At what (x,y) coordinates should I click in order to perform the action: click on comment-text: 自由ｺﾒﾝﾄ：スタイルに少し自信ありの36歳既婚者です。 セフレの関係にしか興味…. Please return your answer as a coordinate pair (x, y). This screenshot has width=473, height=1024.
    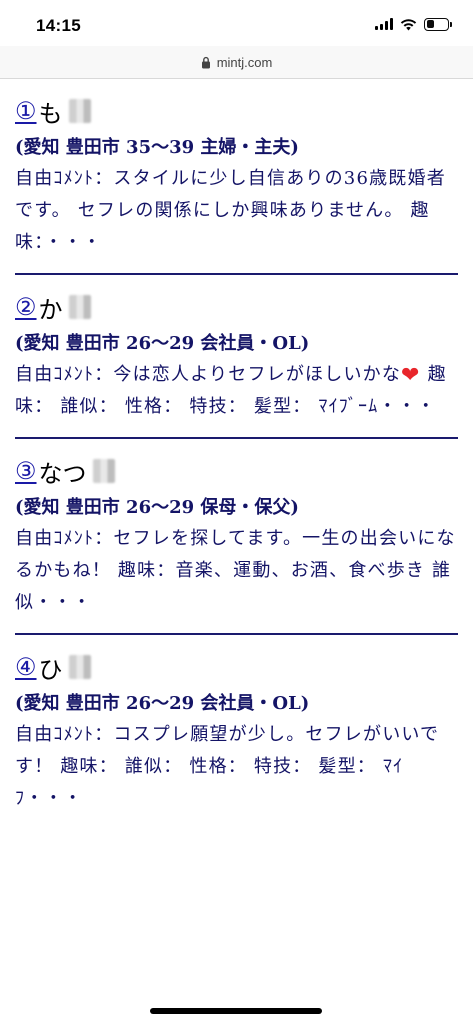
    Looking at the image, I should click on (230, 210).